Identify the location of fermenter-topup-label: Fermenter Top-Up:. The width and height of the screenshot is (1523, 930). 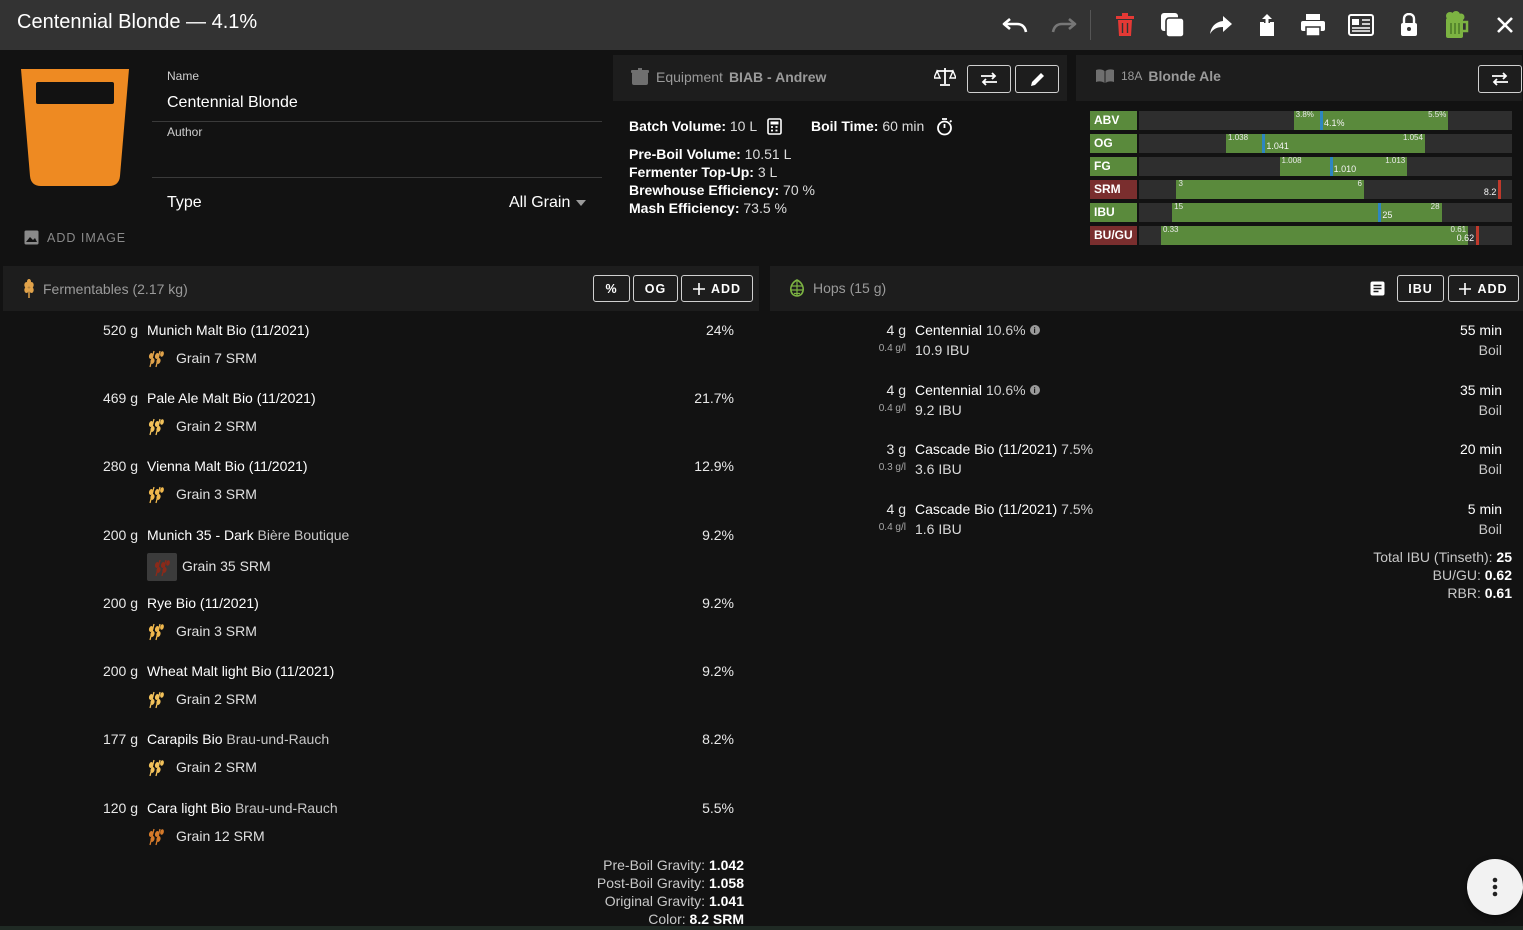
(691, 172).